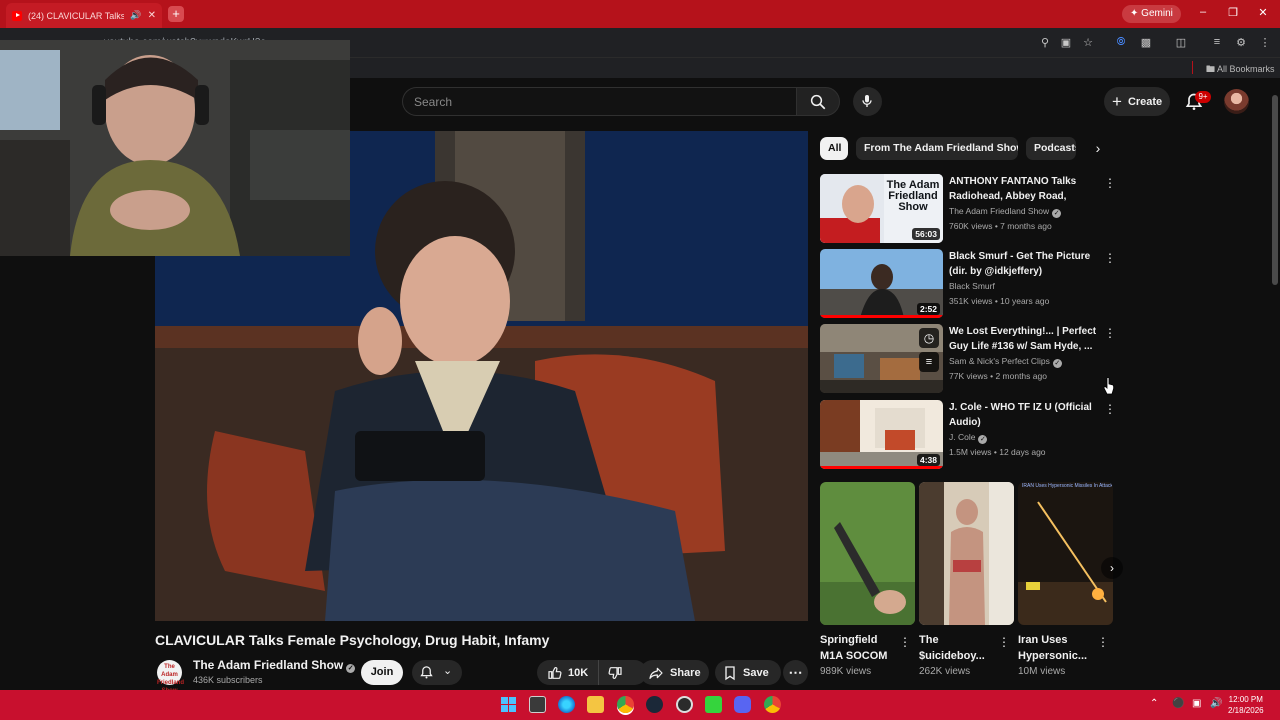 The image size is (1280, 720). Describe the element at coordinates (448, 671) in the screenshot. I see `chevron-down-icon: ⌄` at that location.